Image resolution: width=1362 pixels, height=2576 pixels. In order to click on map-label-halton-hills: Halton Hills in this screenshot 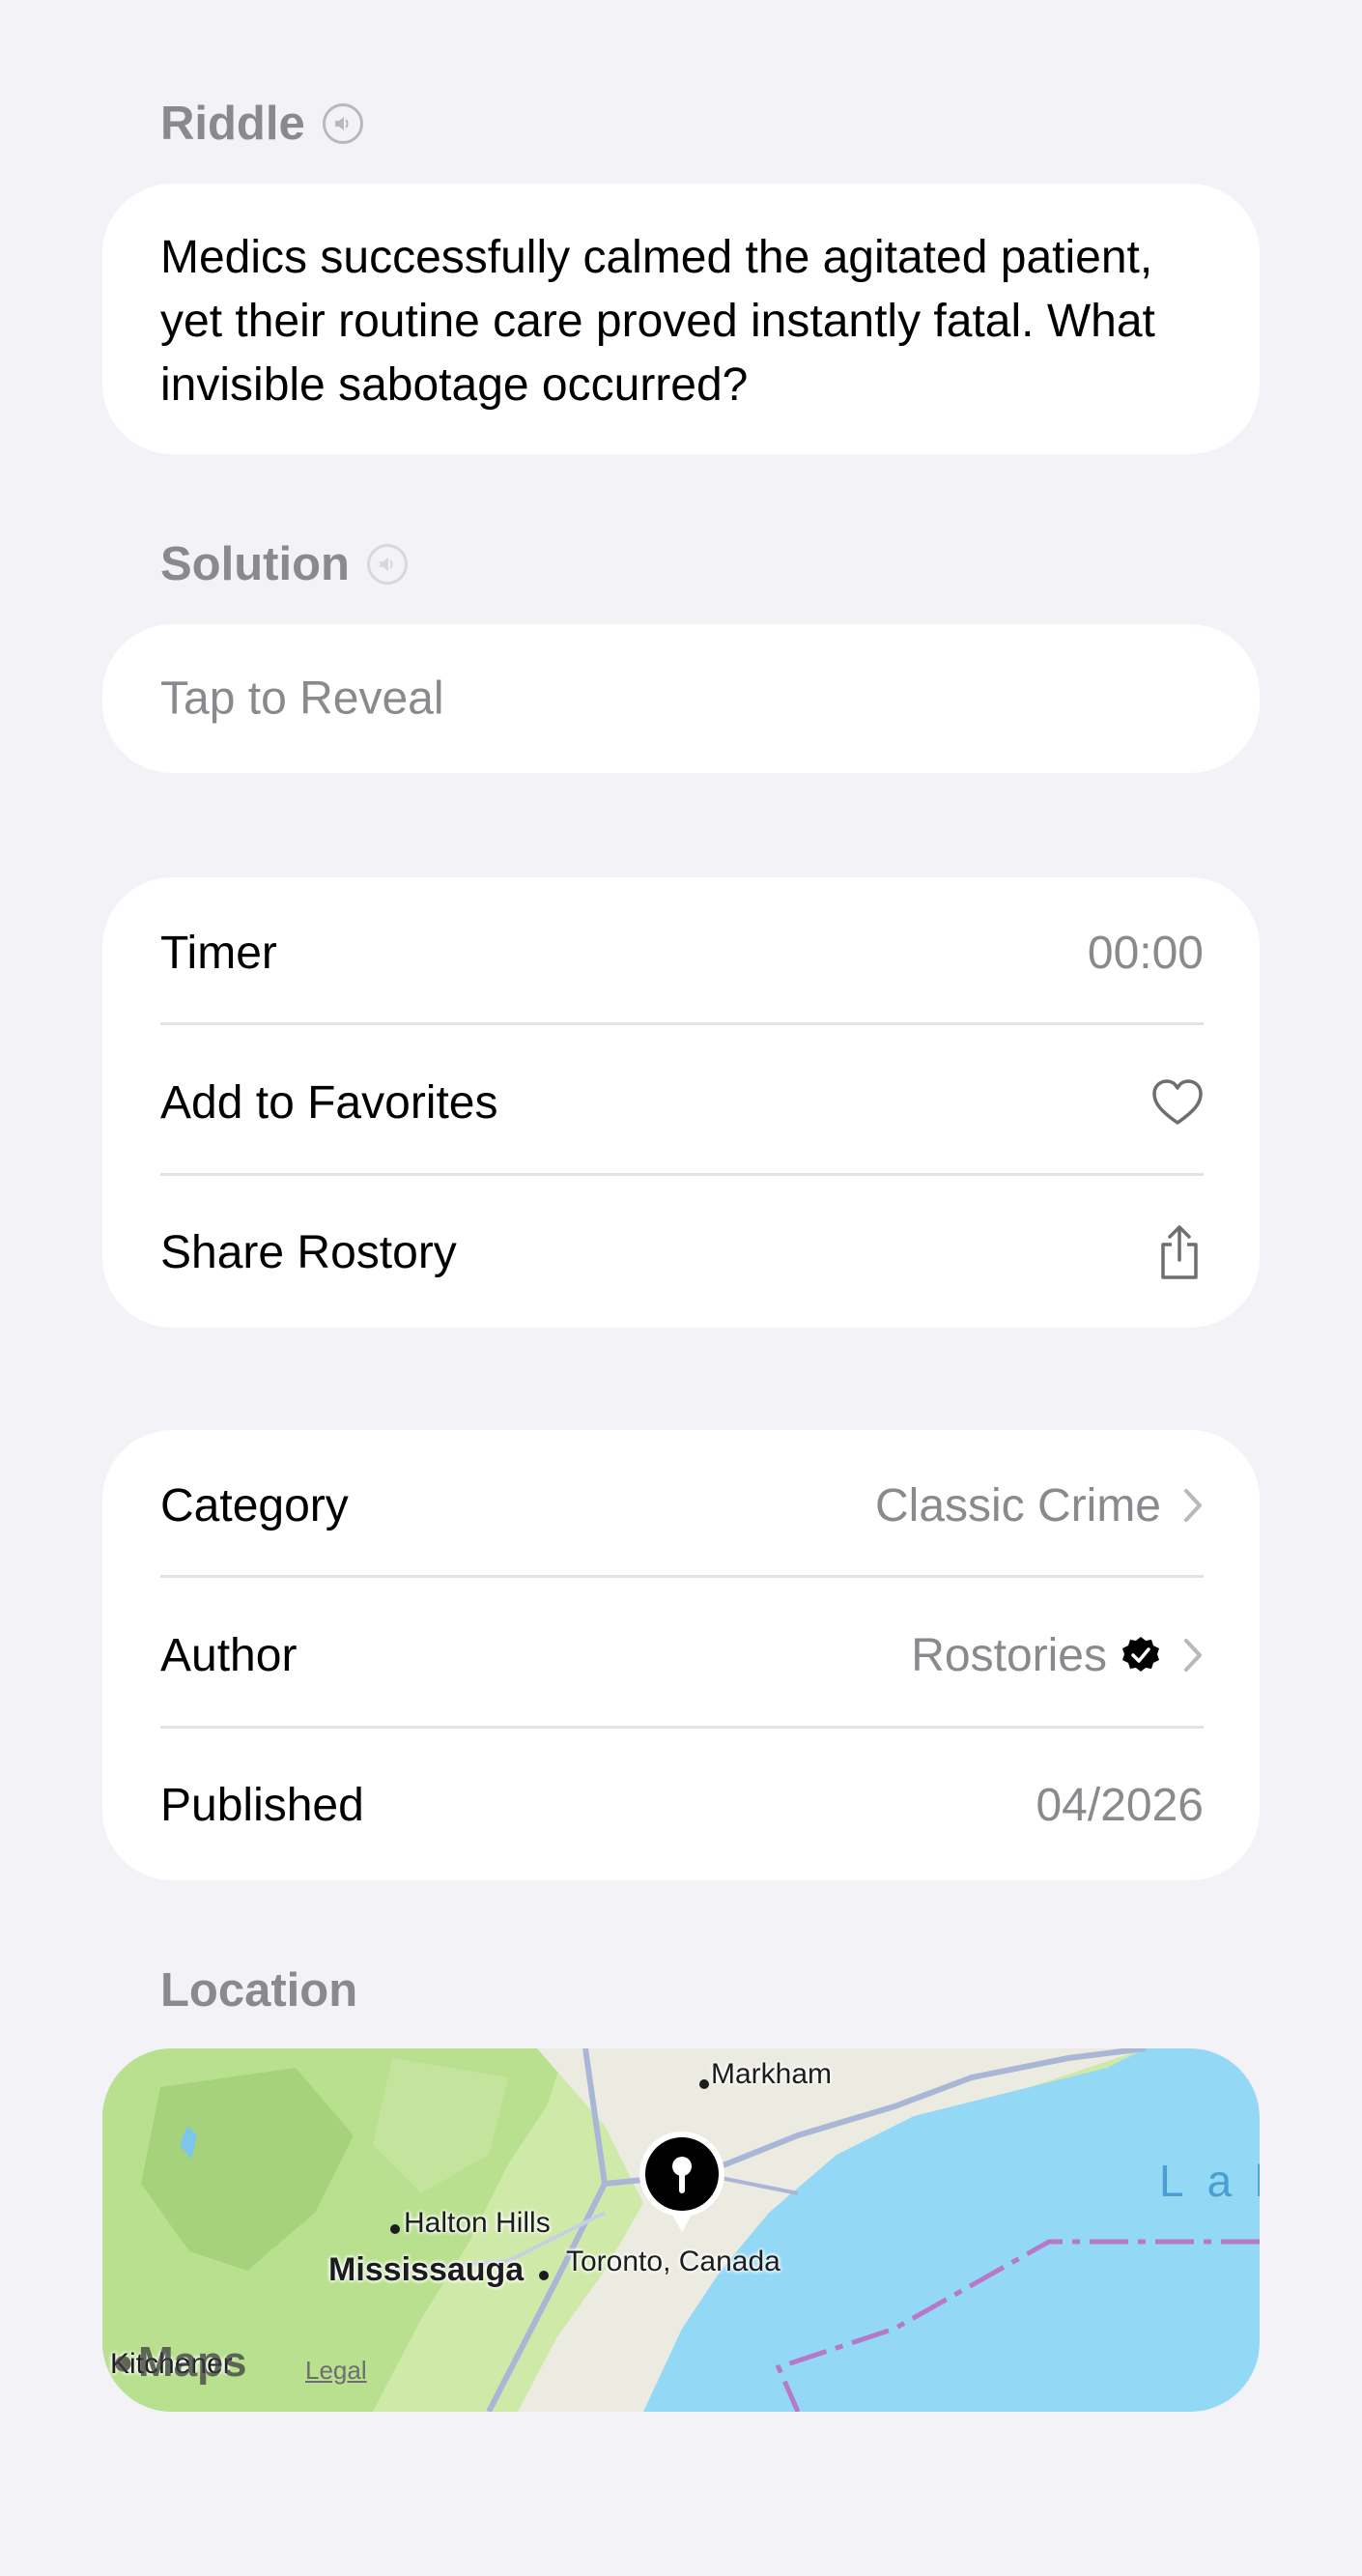, I will do `click(477, 2223)`.